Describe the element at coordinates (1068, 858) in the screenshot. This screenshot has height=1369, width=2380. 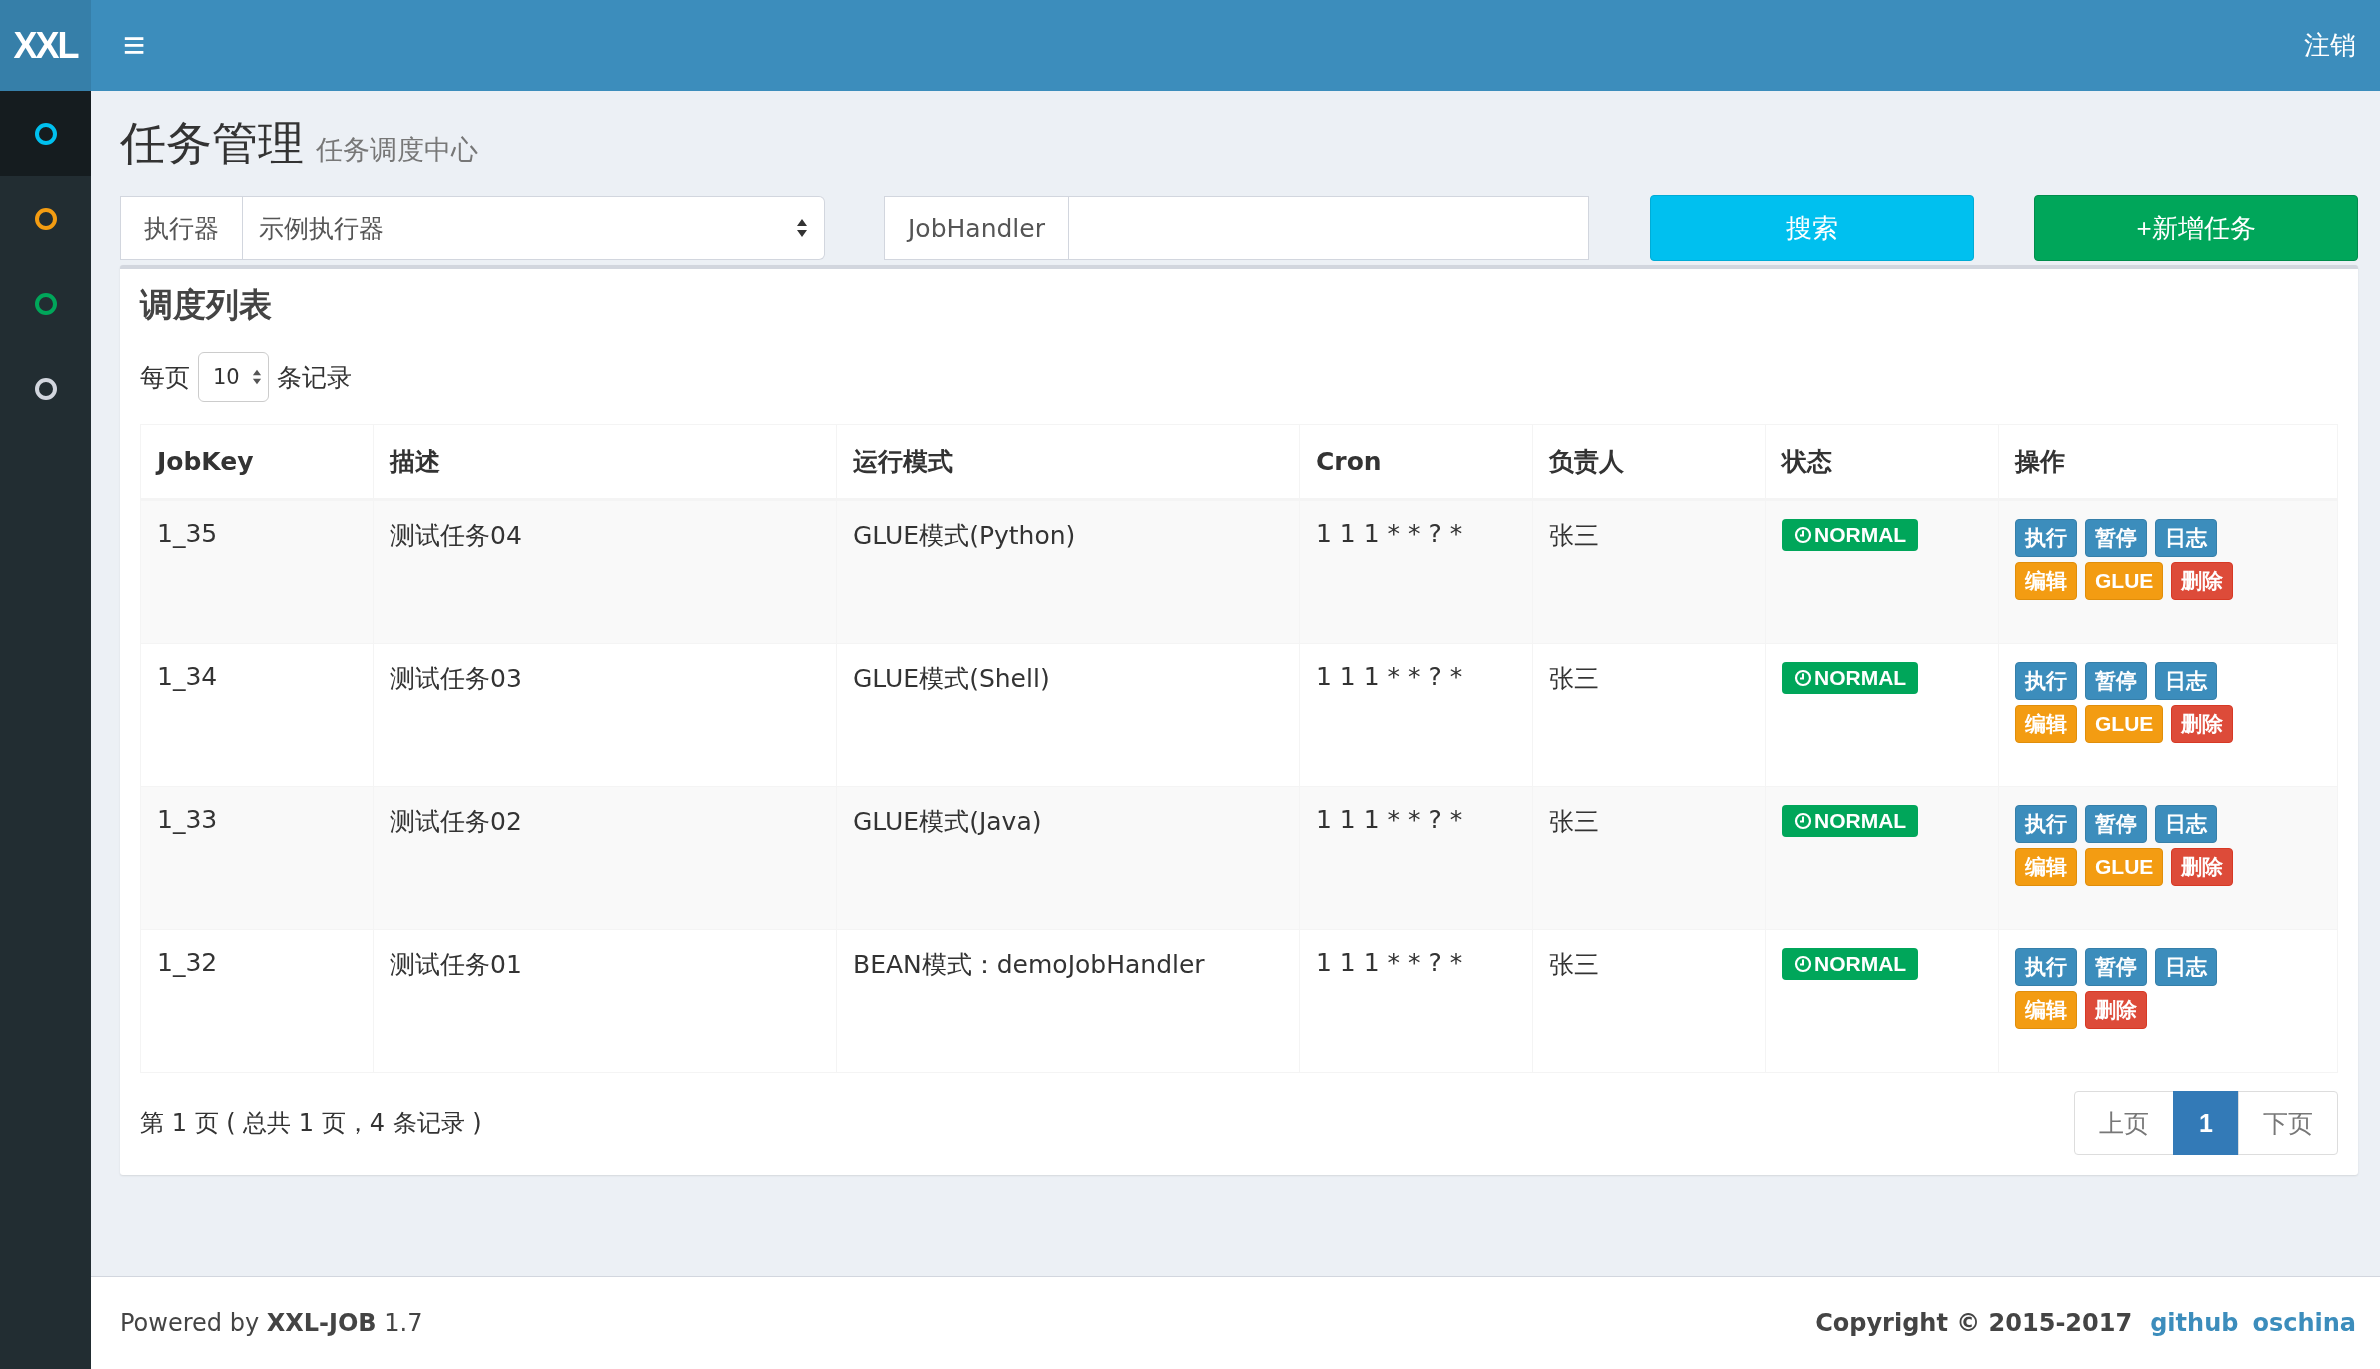
I see `table-cell: GLUE模式(Java)` at that location.